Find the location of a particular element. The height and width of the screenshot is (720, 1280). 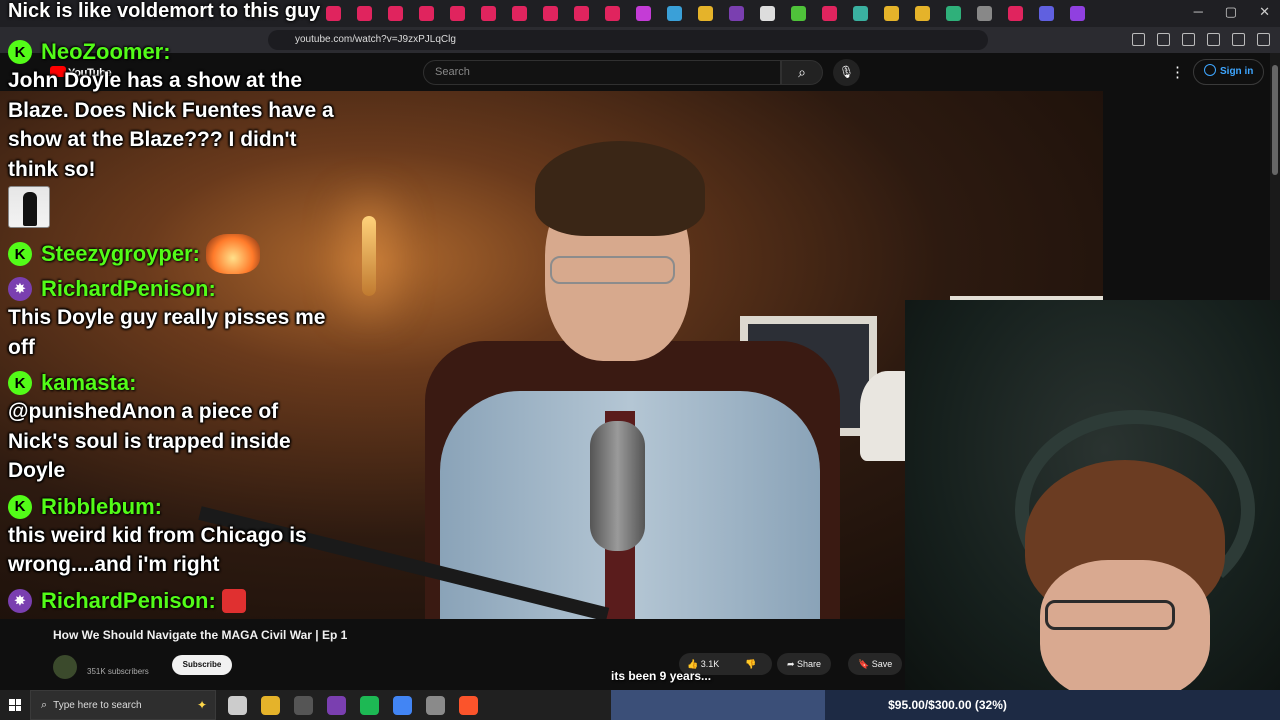

media-icon is located at coordinates (1163, 39).